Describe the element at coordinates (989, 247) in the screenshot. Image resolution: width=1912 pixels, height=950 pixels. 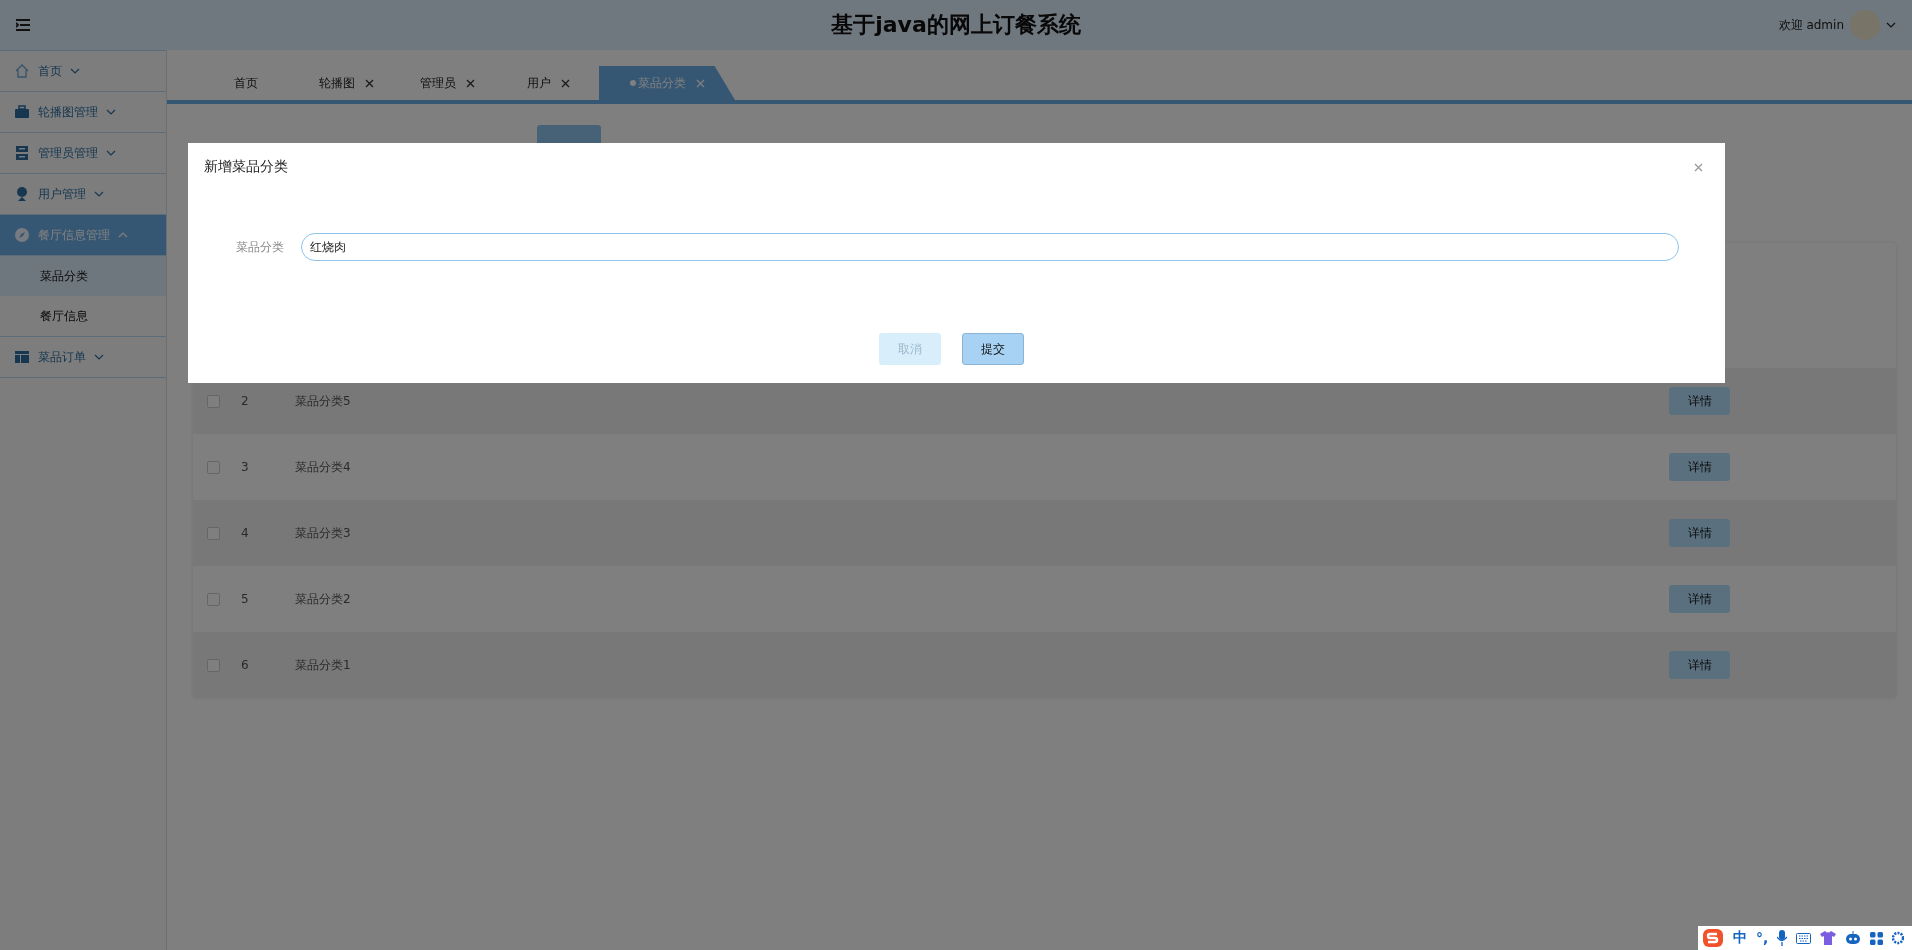
I see `category-input-field: 红烧肉` at that location.